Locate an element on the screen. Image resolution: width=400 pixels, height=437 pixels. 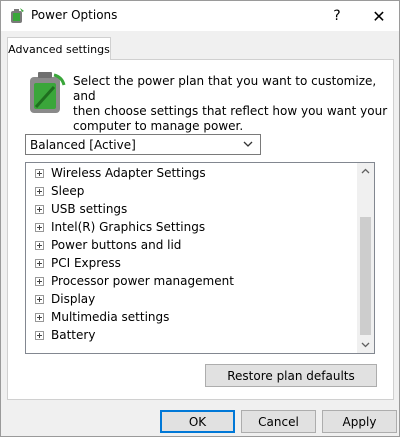
tree-item: Multimedia settings is located at coordinates (192, 317).